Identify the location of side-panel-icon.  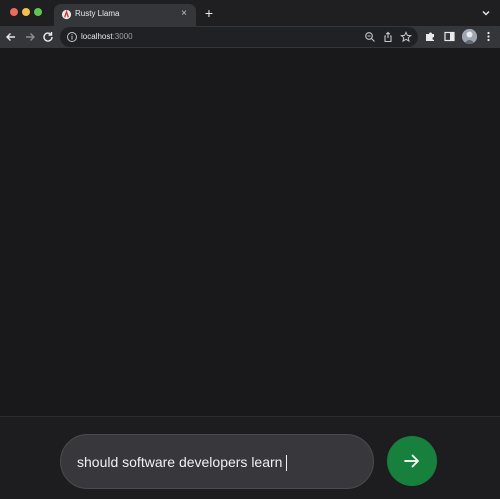
(449, 36).